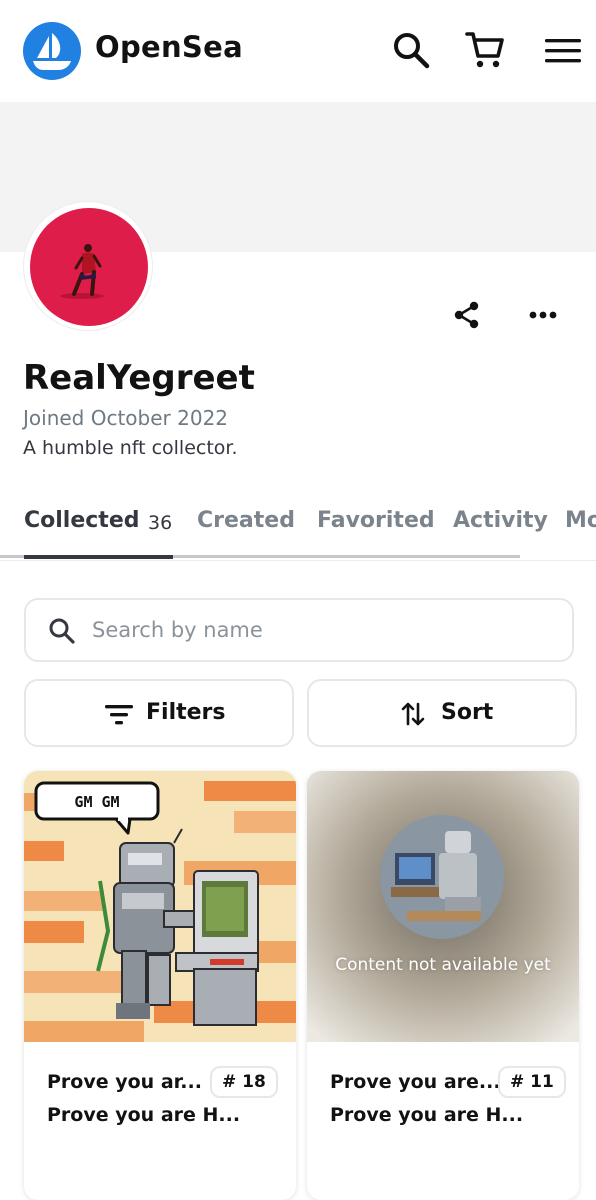 Image resolution: width=596 pixels, height=1200 pixels. Describe the element at coordinates (169, 47) in the screenshot. I see `brand-name: OpenSea` at that location.